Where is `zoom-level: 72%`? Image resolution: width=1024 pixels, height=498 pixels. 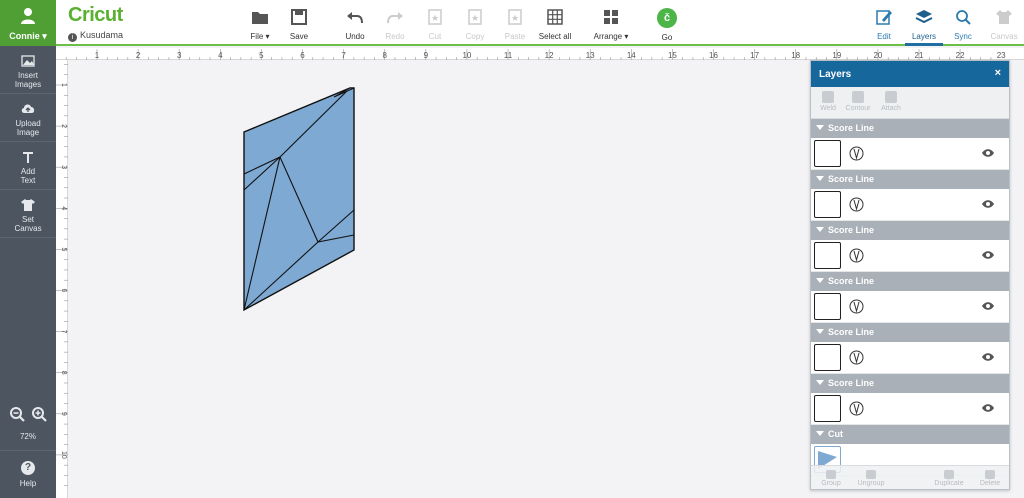 zoom-level: 72% is located at coordinates (27, 436).